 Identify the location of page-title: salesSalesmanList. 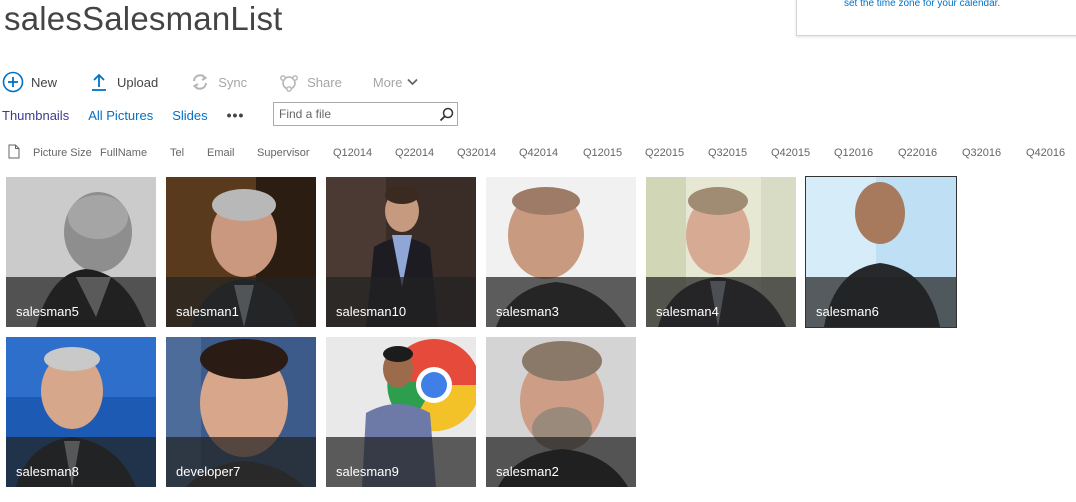
(143, 18).